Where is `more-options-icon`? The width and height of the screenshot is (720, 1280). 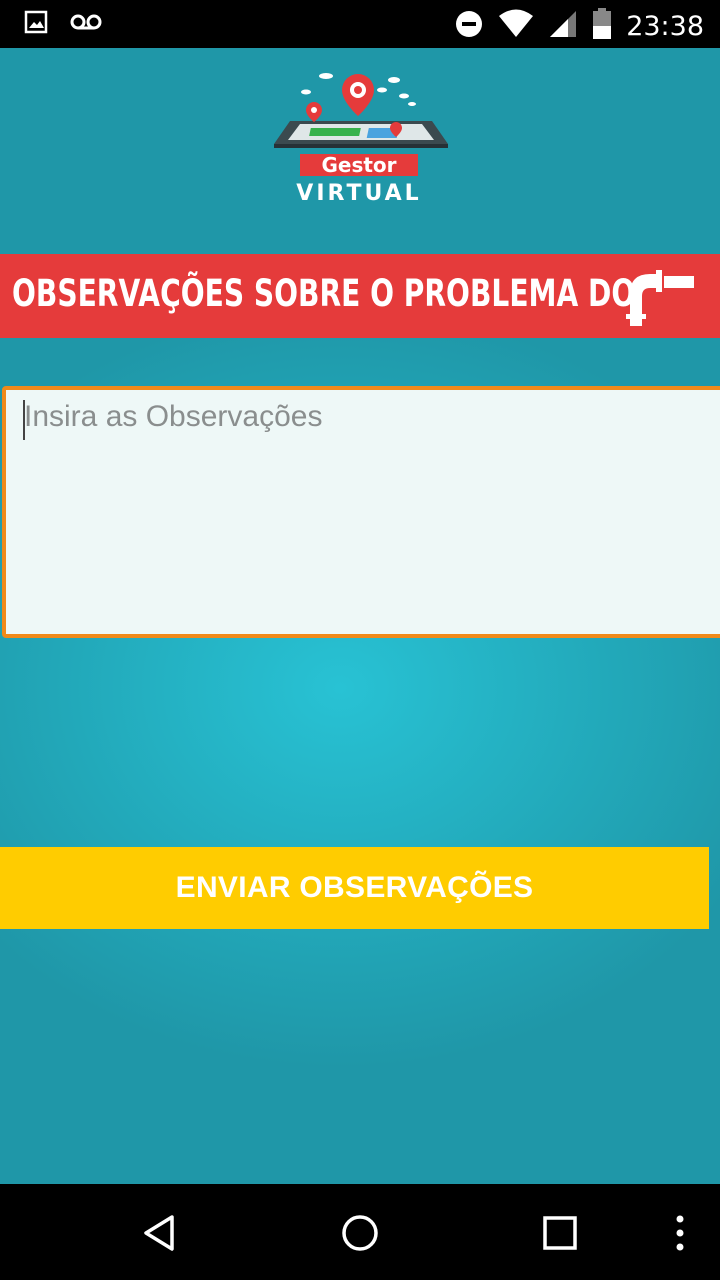 more-options-icon is located at coordinates (680, 1233).